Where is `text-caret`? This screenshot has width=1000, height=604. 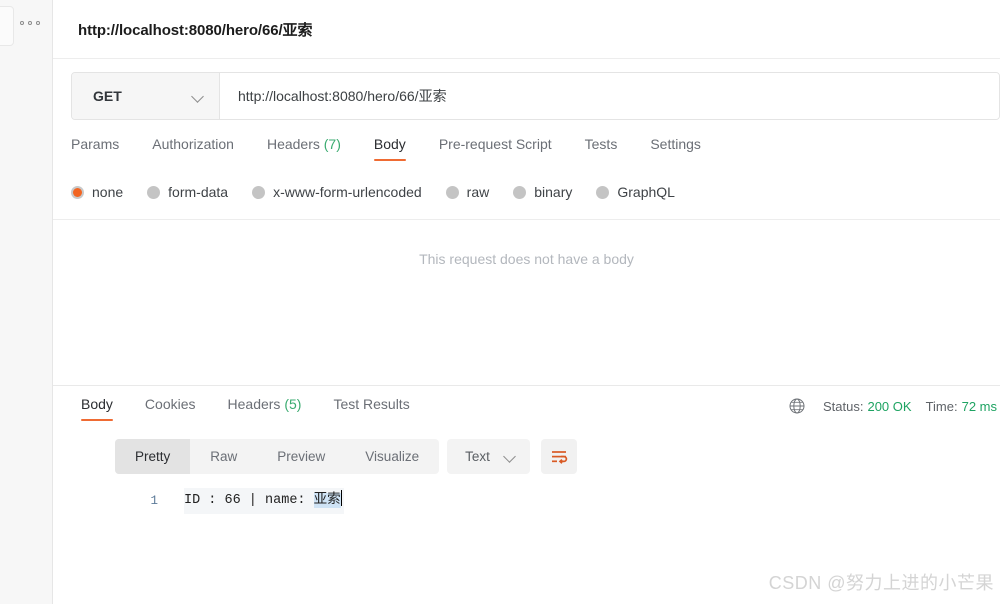
text-caret is located at coordinates (341, 498).